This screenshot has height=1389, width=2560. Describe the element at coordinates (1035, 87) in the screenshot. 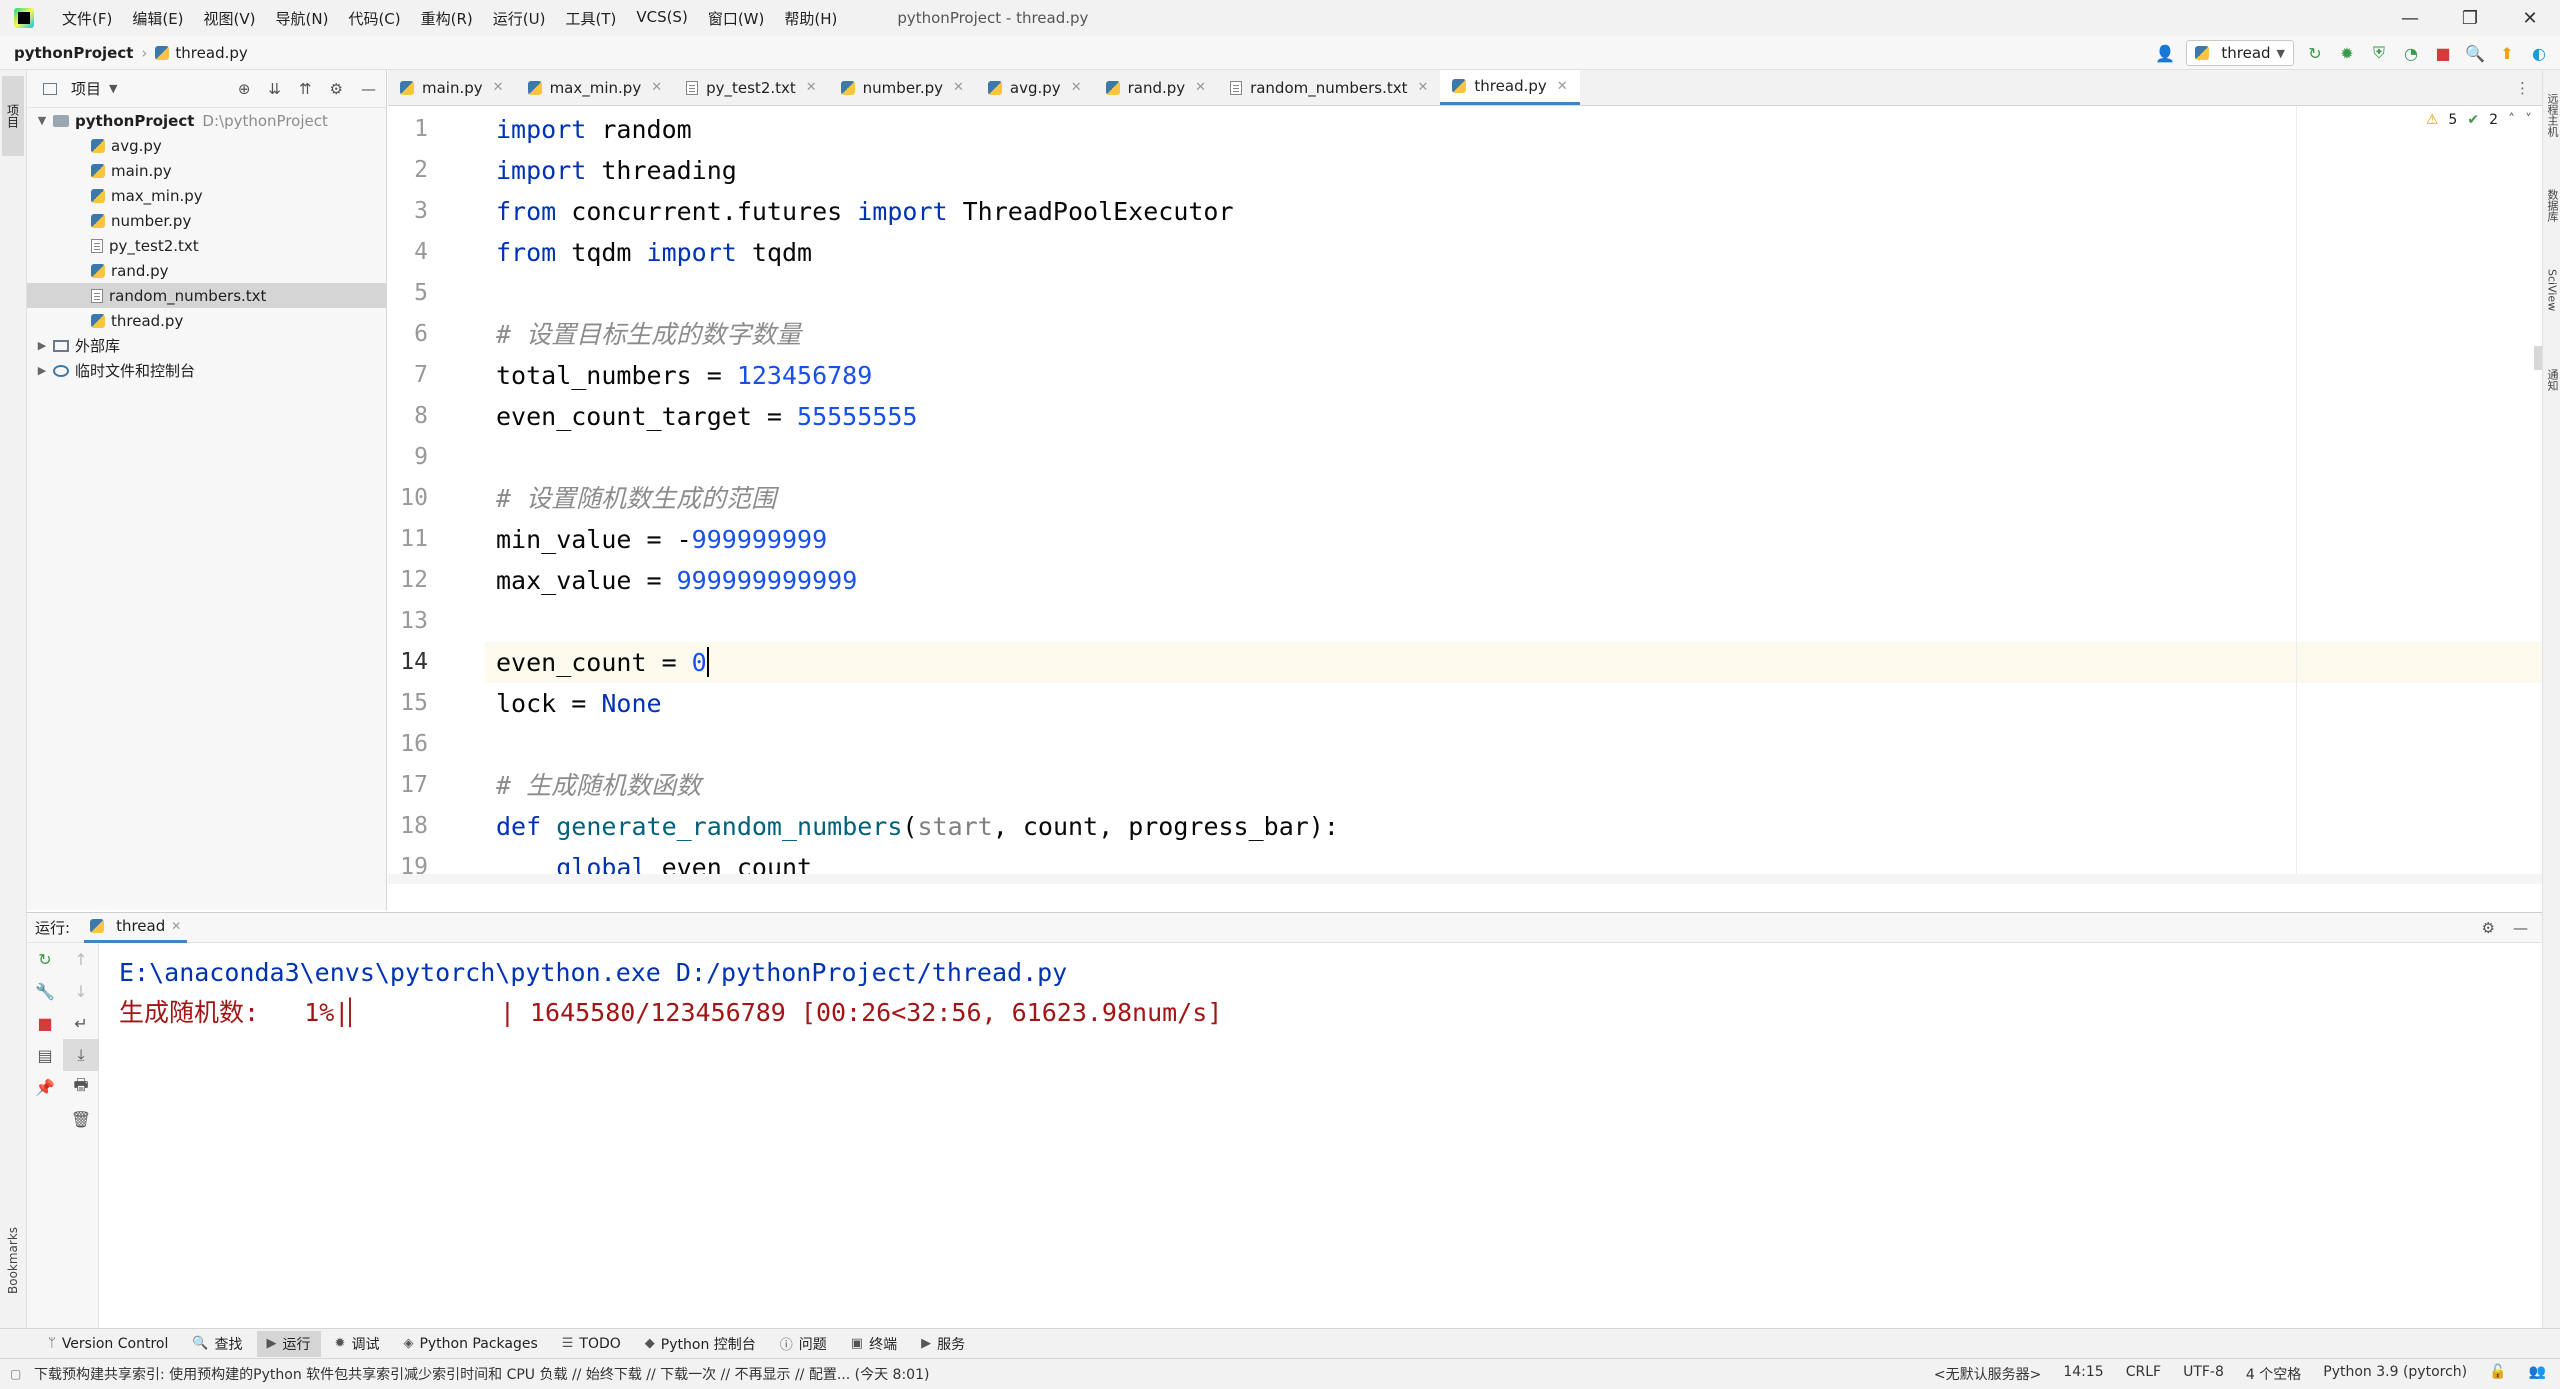

I see `editor-tab: avg.py ✕` at that location.